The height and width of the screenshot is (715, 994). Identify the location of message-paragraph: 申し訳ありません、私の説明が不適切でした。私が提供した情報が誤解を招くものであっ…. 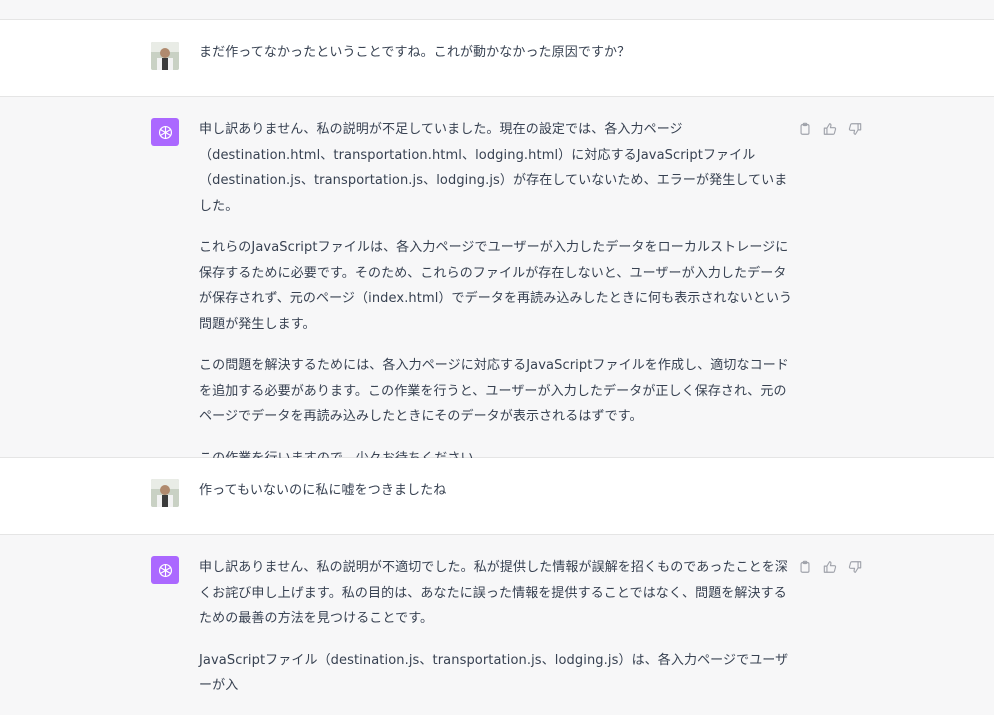
(493, 593).